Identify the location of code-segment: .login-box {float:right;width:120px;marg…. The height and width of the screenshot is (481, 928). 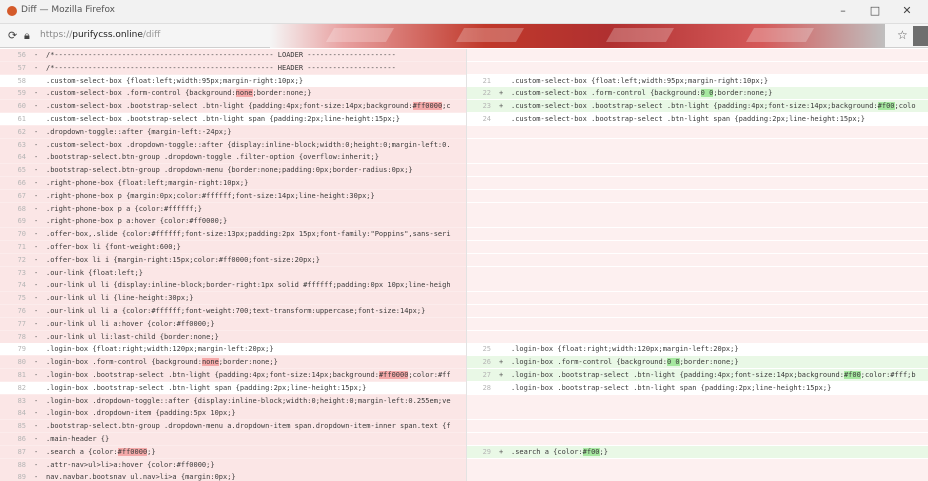
(160, 349).